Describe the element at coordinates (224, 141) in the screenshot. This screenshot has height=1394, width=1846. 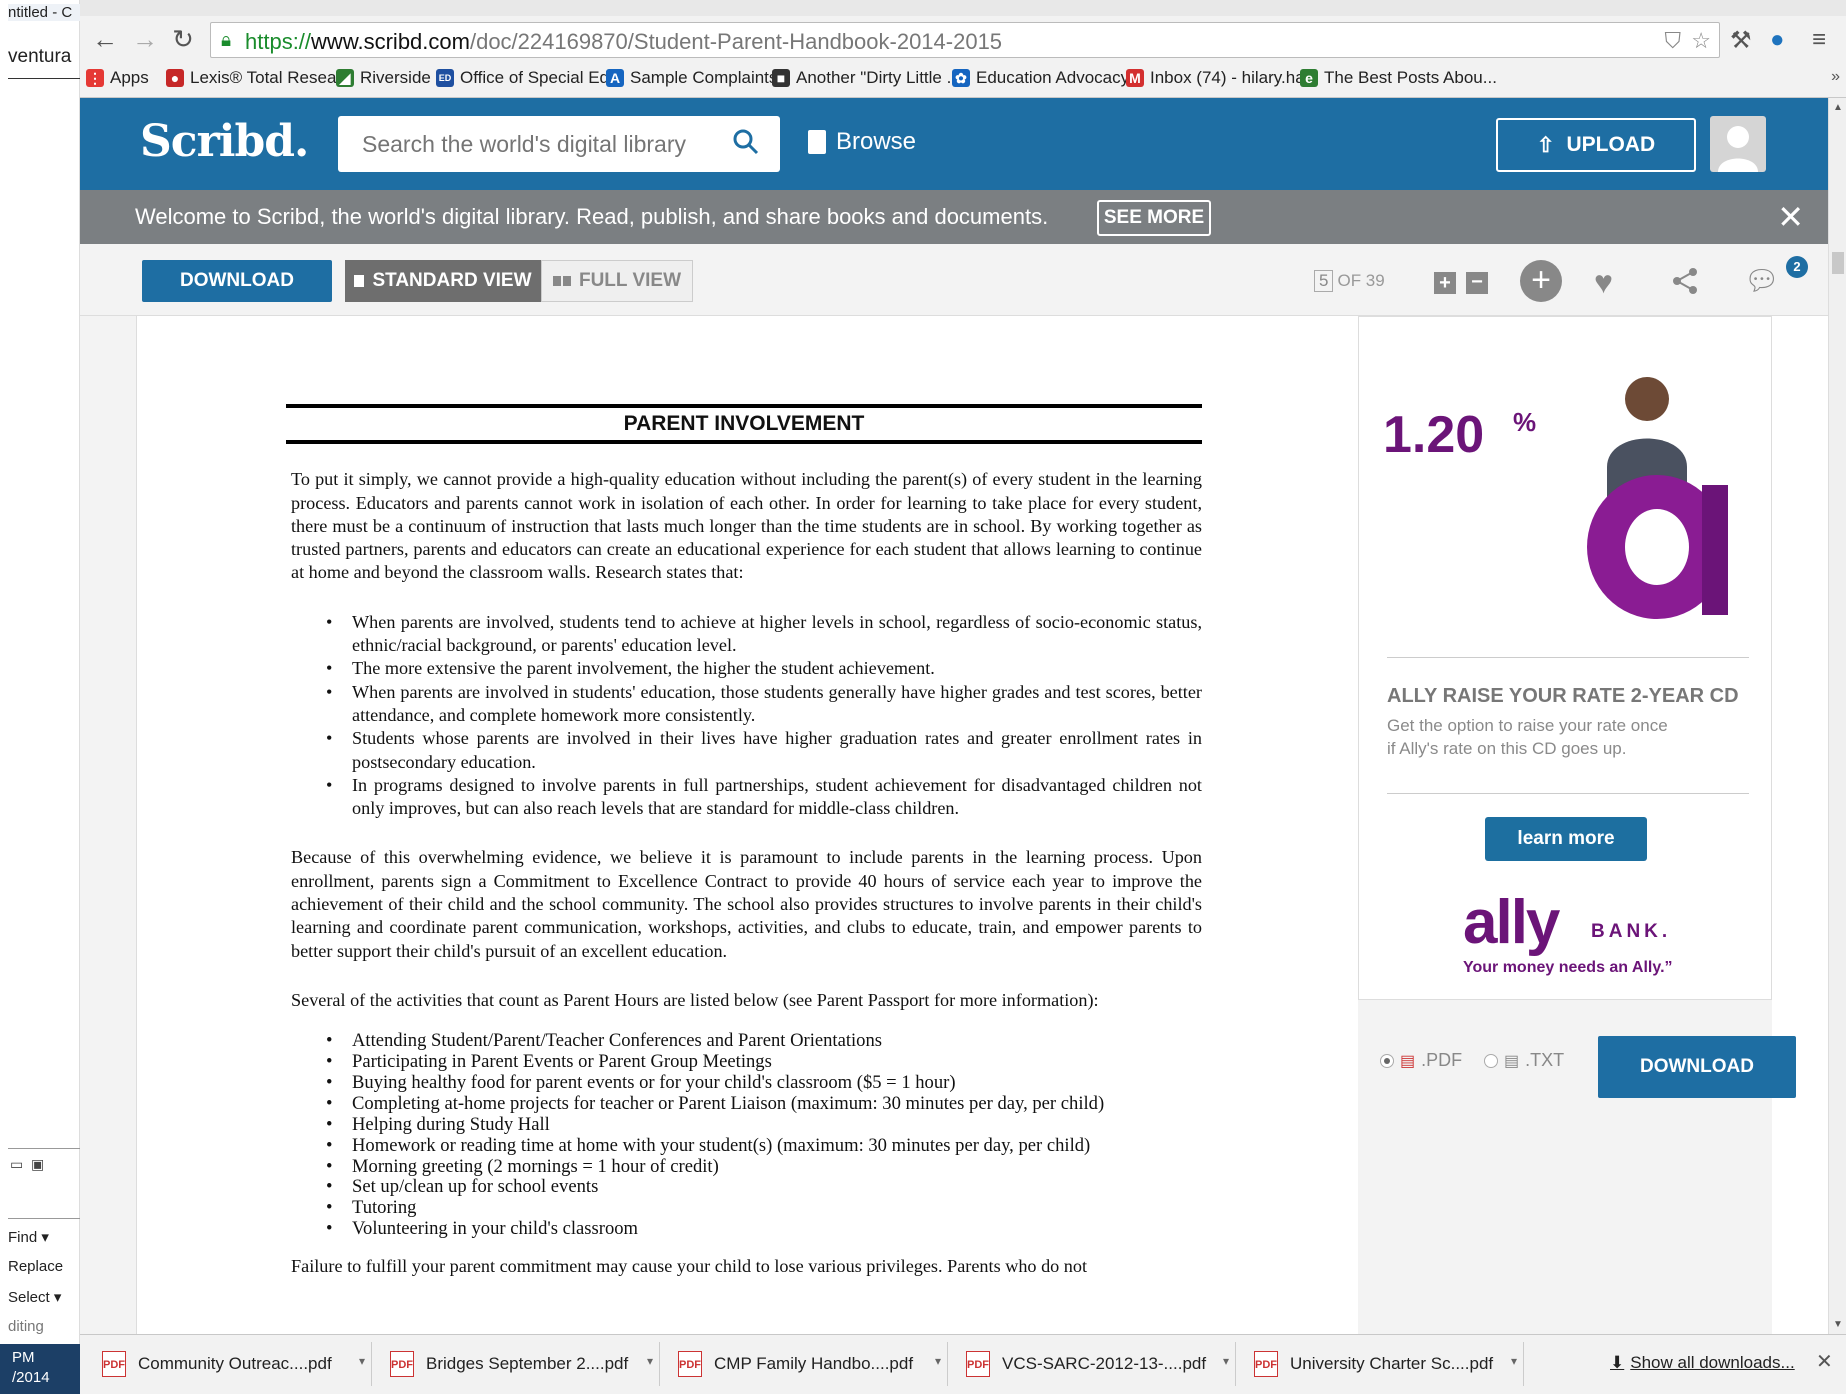
I see `scribd-logo: Scribd.` at that location.